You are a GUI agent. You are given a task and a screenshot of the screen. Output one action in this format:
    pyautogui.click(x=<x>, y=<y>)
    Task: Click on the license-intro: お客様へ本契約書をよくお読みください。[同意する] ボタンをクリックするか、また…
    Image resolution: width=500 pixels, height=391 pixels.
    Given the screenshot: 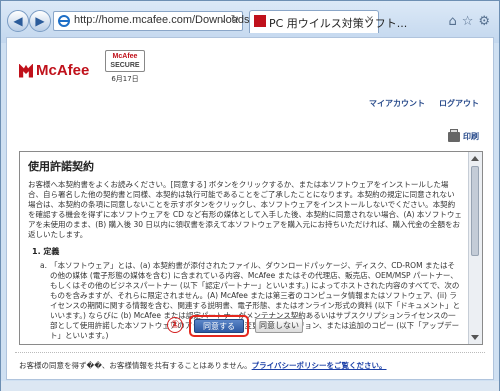 What is the action you would take?
    pyautogui.click(x=245, y=209)
    